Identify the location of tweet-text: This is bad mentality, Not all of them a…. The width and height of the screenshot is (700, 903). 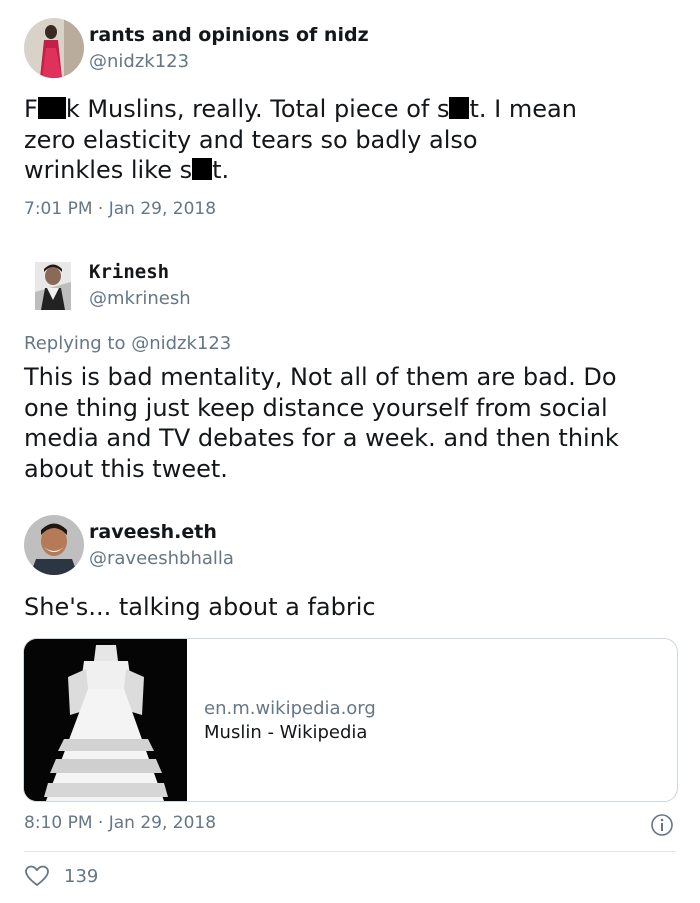
(321, 423).